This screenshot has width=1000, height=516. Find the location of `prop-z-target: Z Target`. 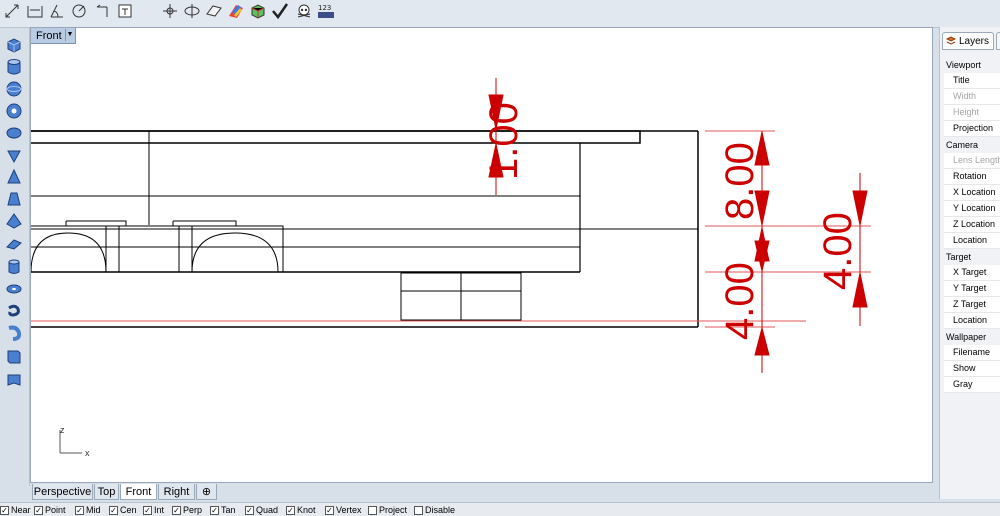

prop-z-target: Z Target is located at coordinates (972, 305).